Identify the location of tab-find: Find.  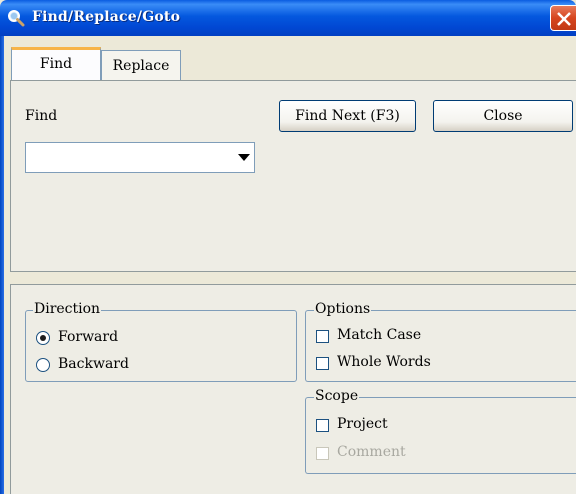
(56, 63).